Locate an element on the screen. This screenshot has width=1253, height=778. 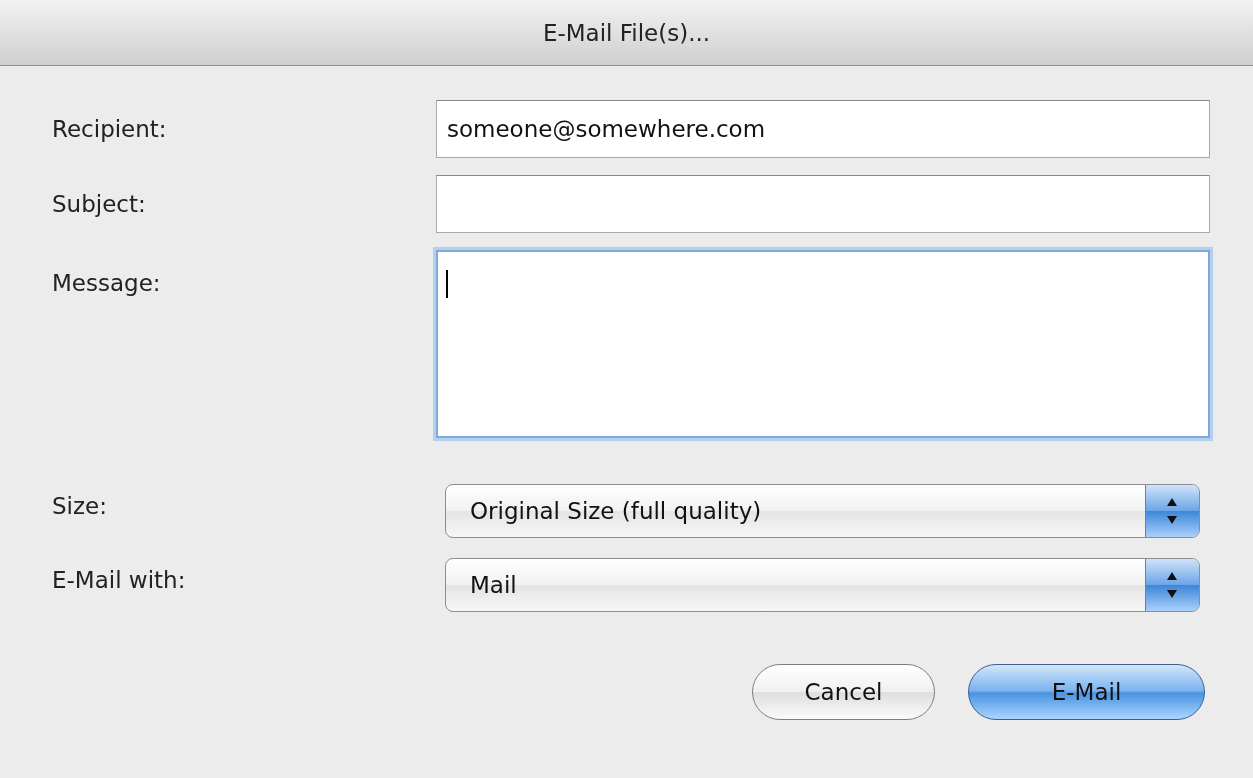
text-field is located at coordinates (823, 204).